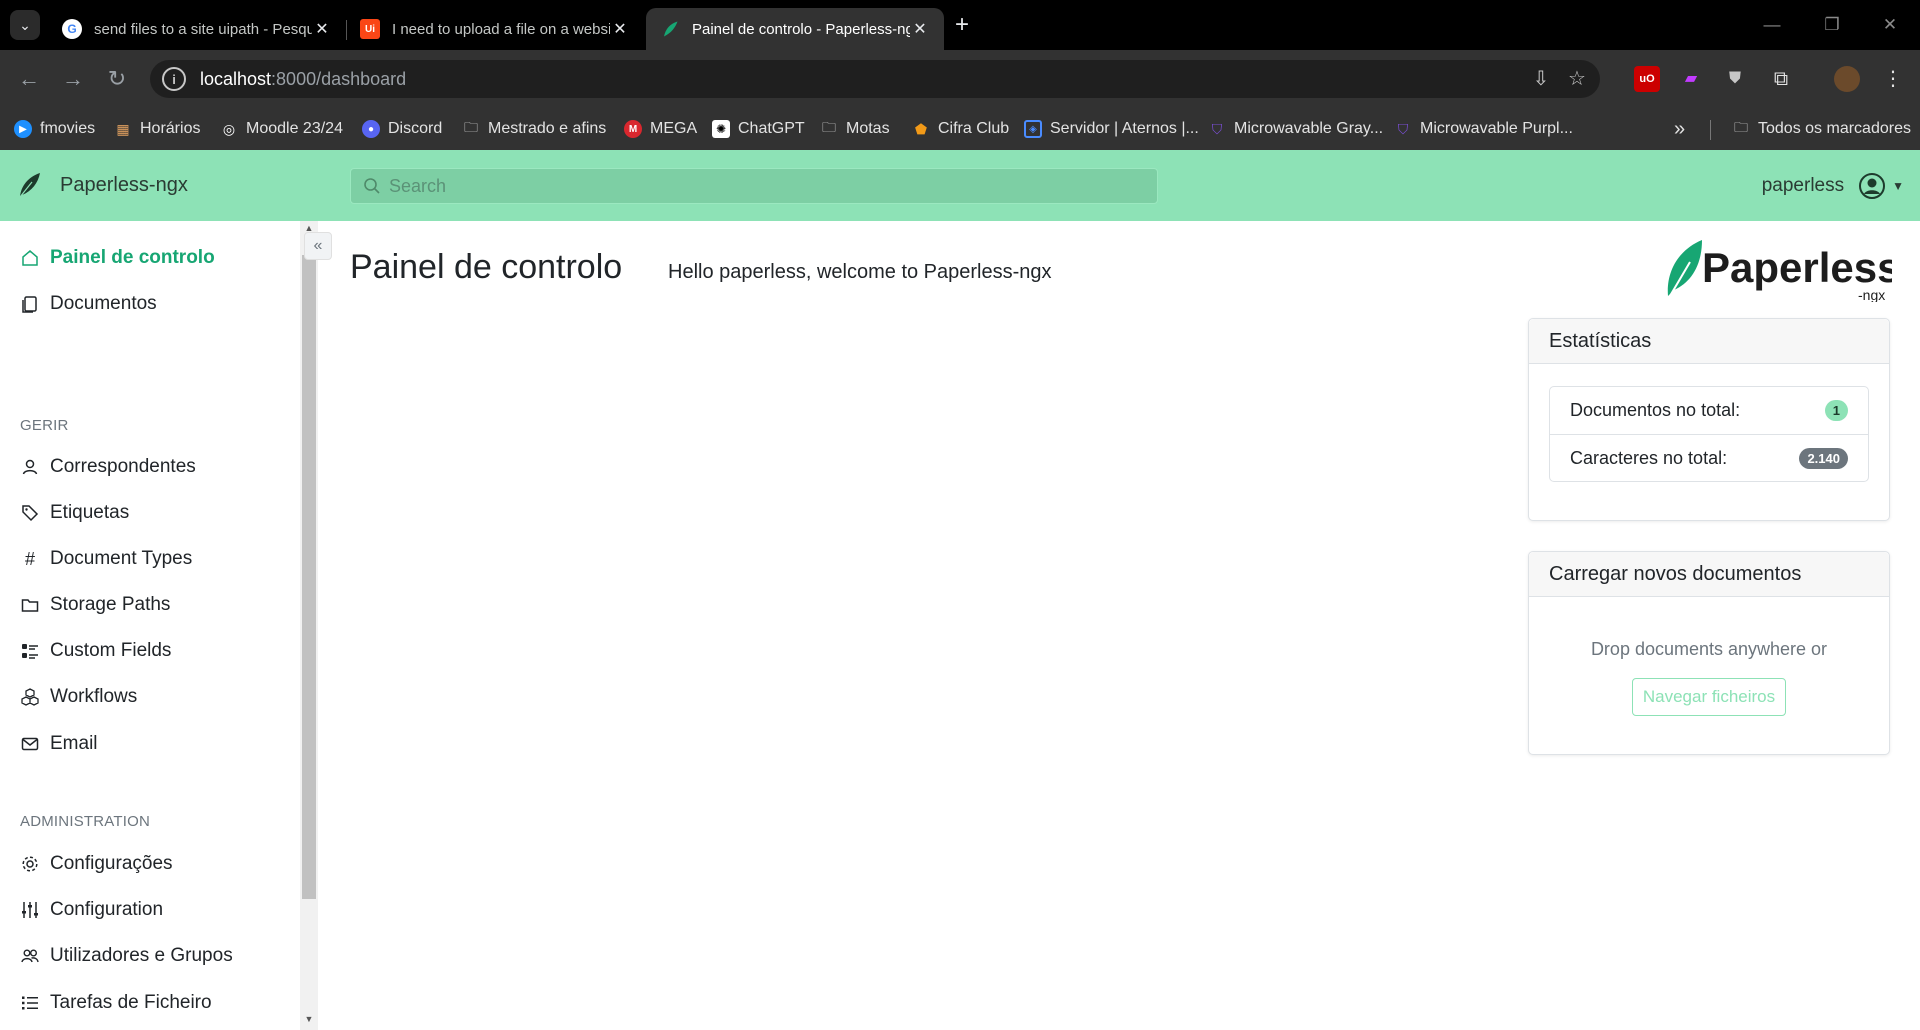  Describe the element at coordinates (1735, 79) in the screenshot. I see `shield-icon: ⛊` at that location.